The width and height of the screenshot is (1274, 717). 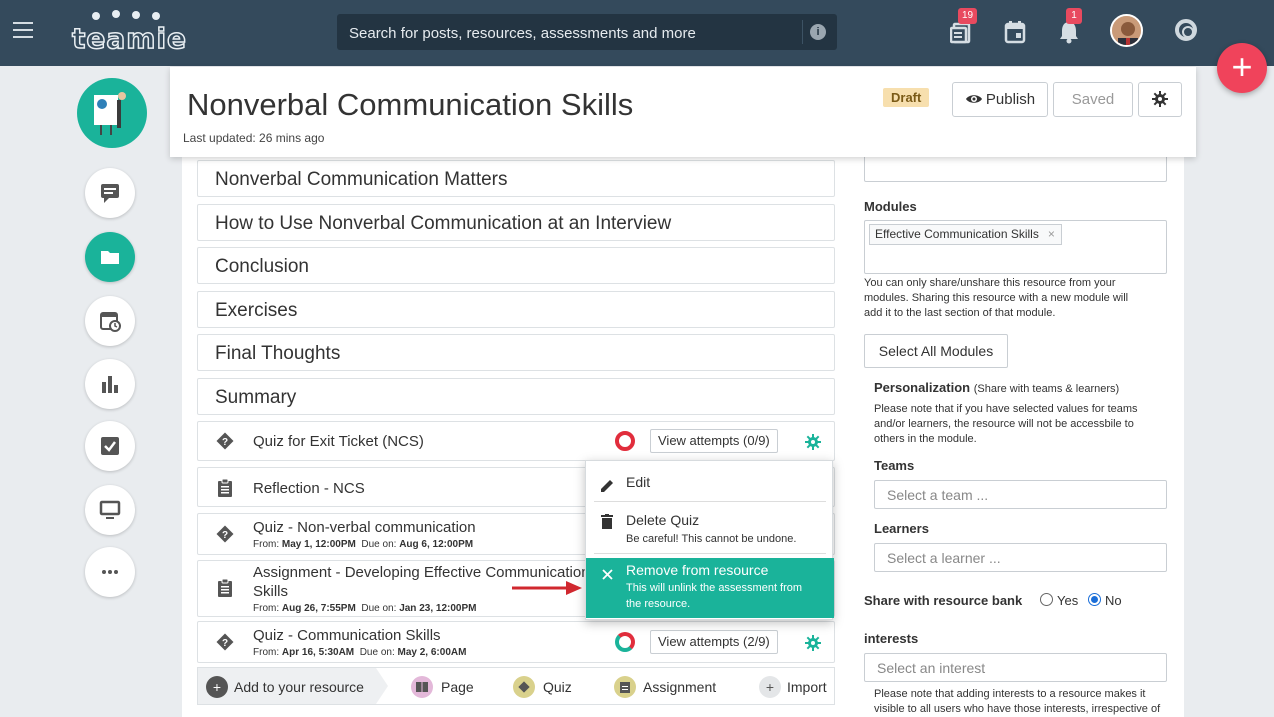 What do you see at coordinates (818, 32) in the screenshot?
I see `info-icon: i` at bounding box center [818, 32].